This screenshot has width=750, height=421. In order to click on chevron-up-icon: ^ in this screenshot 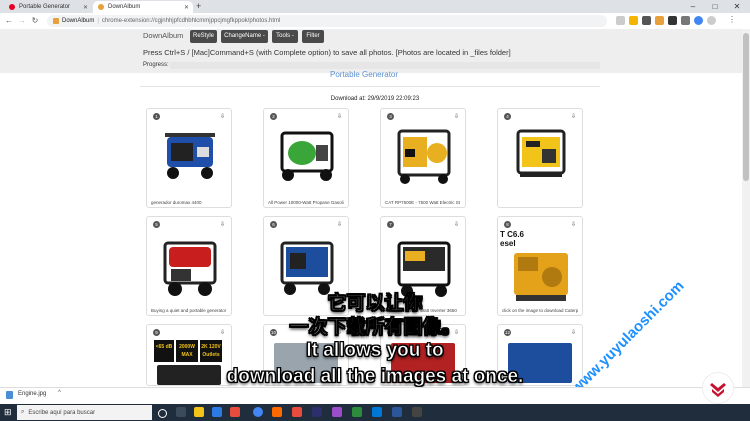, I will do `click(59, 393)`.